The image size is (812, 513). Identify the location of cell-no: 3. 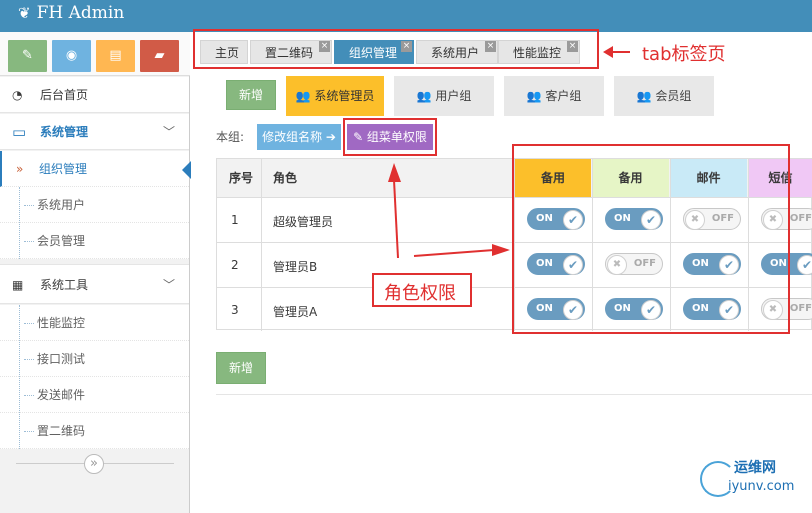
(235, 310).